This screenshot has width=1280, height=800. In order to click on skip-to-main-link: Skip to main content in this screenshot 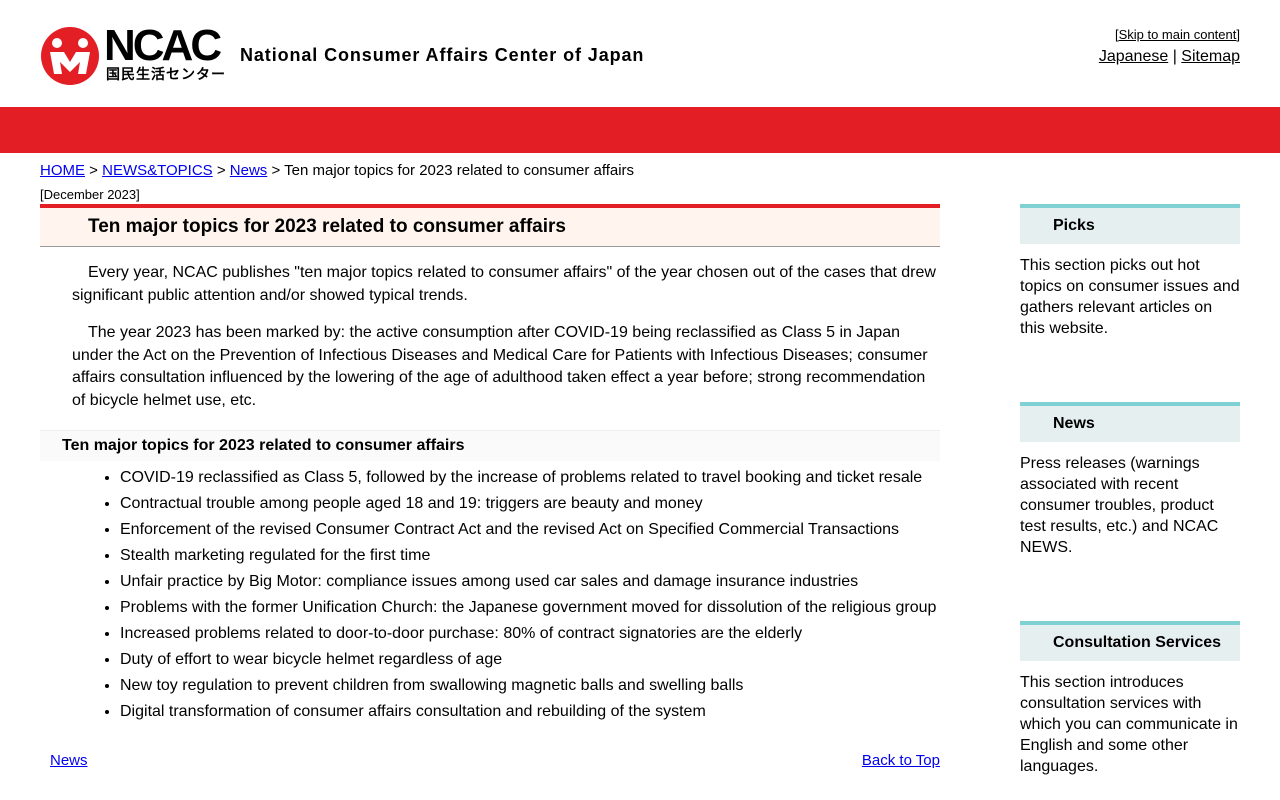, I will do `click(1178, 34)`.